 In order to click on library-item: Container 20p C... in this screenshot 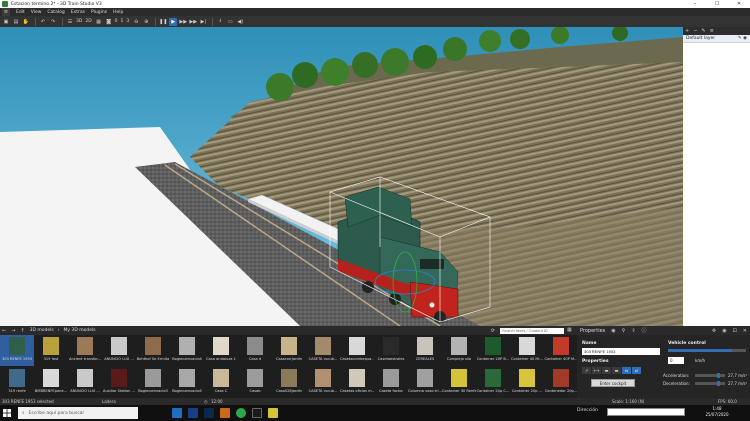, I will do `click(493, 382)`.